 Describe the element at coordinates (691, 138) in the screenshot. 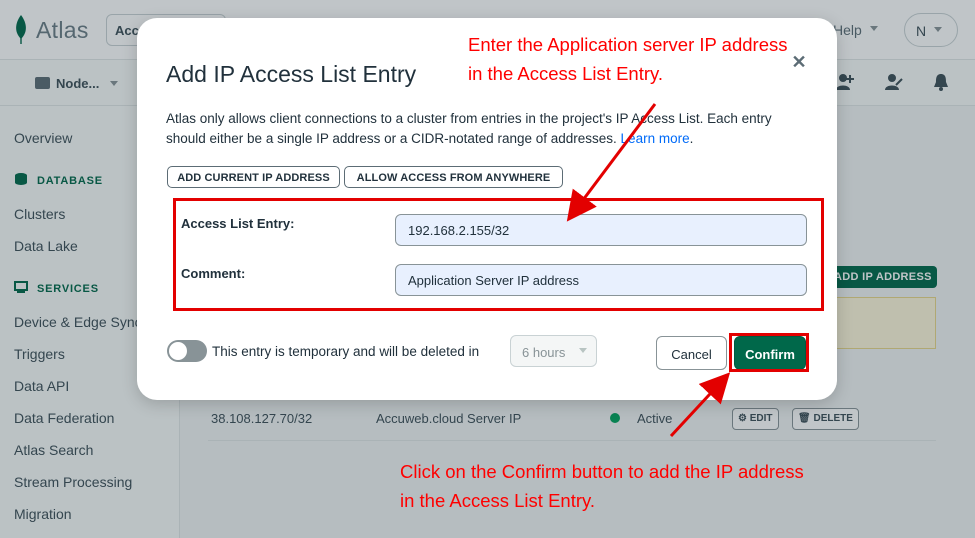

I see `description-end: .` at that location.